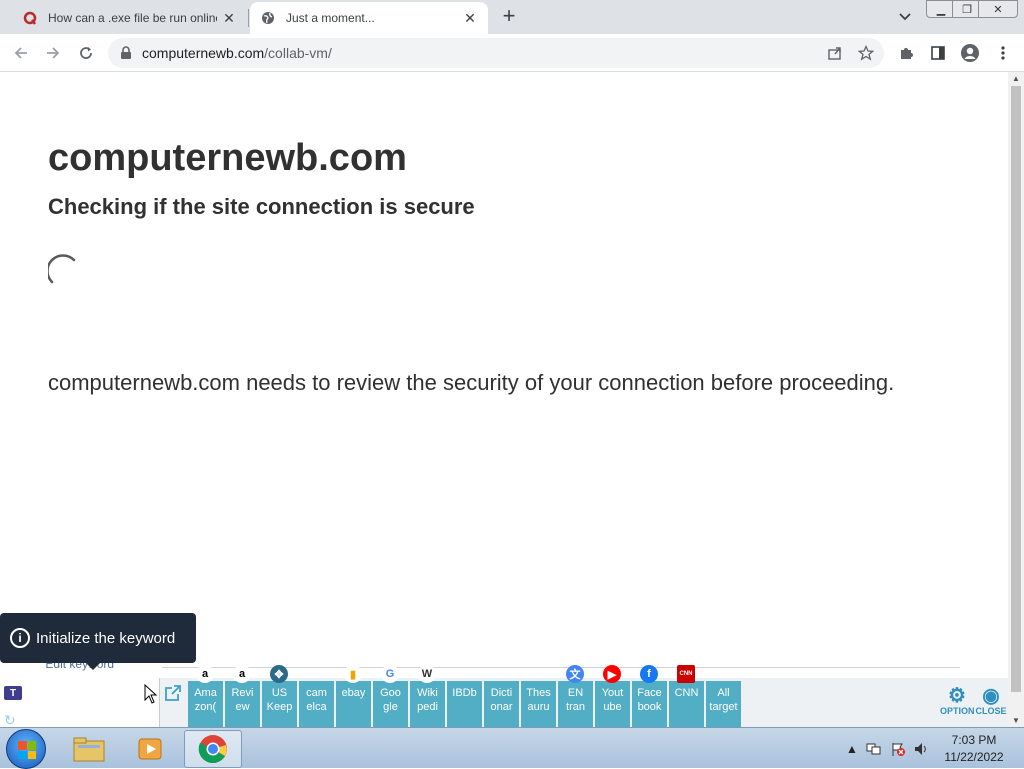  I want to click on google-icon: G, so click(390, 674).